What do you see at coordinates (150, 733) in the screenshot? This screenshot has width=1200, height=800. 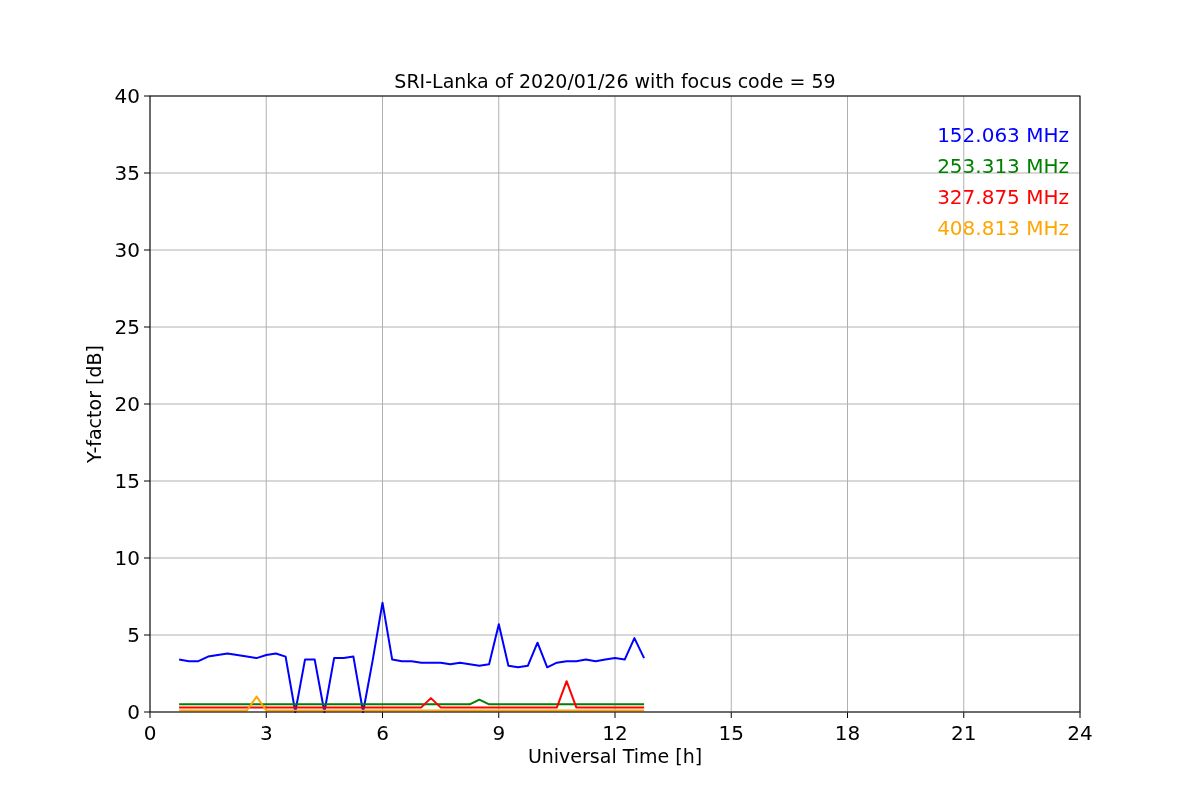 I see `x-tick-label: 0` at bounding box center [150, 733].